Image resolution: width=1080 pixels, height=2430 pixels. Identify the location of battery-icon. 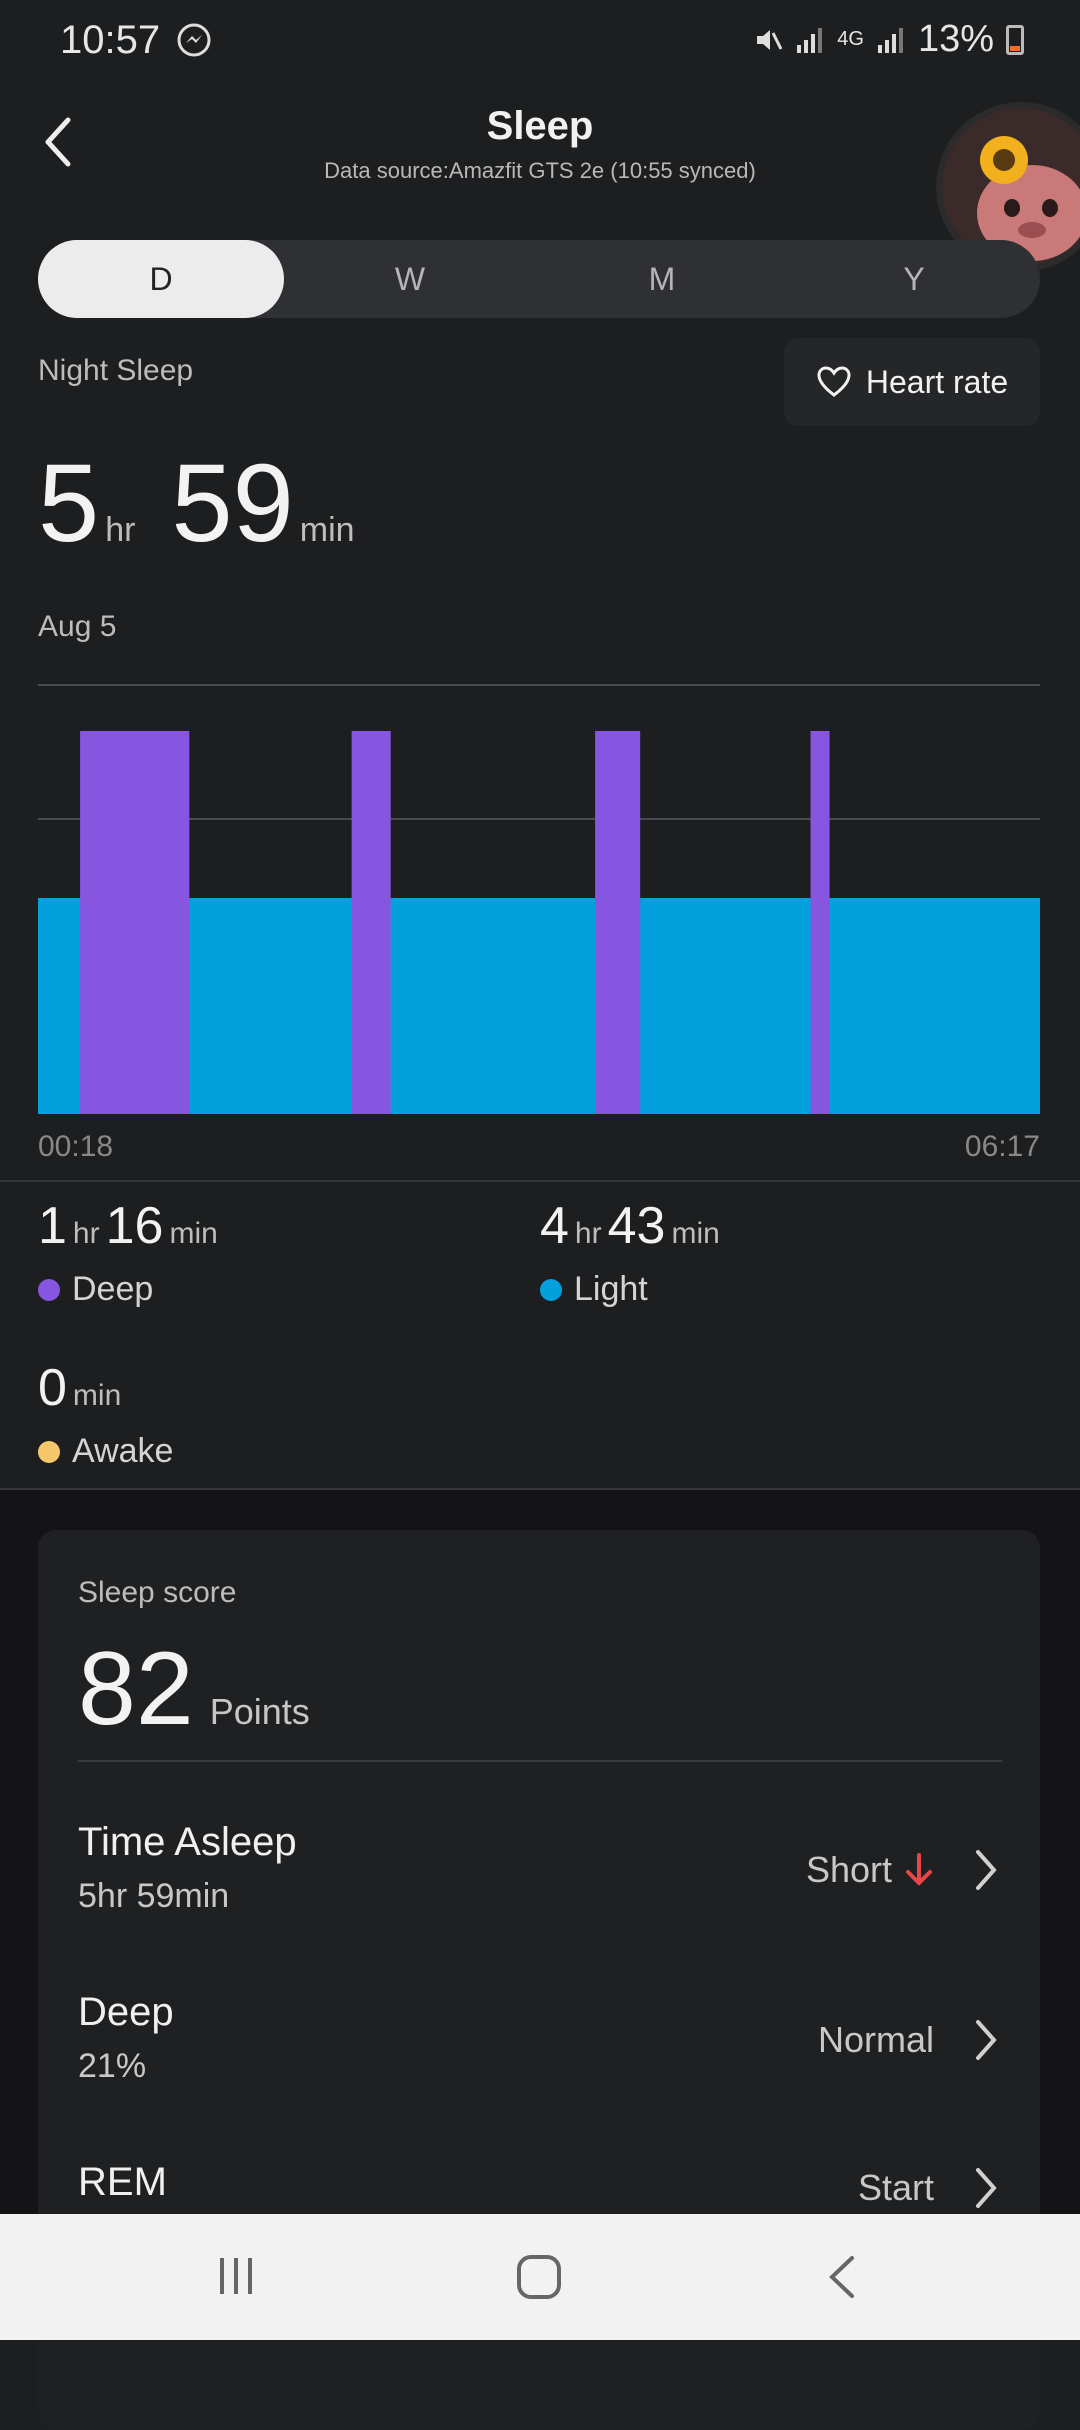
(1015, 39).